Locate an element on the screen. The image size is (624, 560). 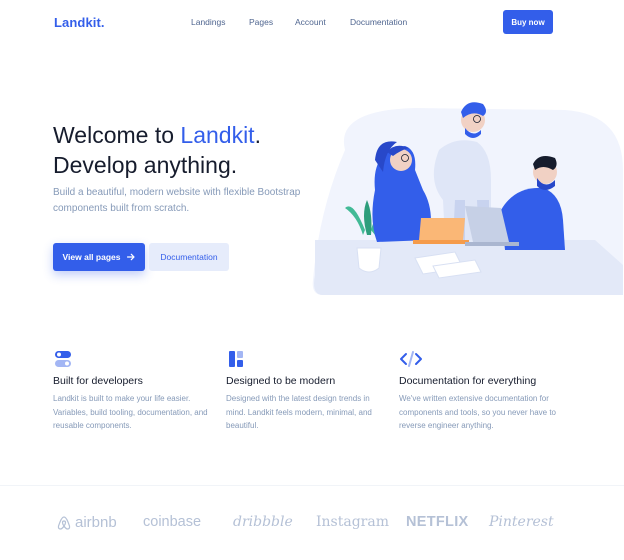
buy-now-button: Buy now is located at coordinates (528, 22).